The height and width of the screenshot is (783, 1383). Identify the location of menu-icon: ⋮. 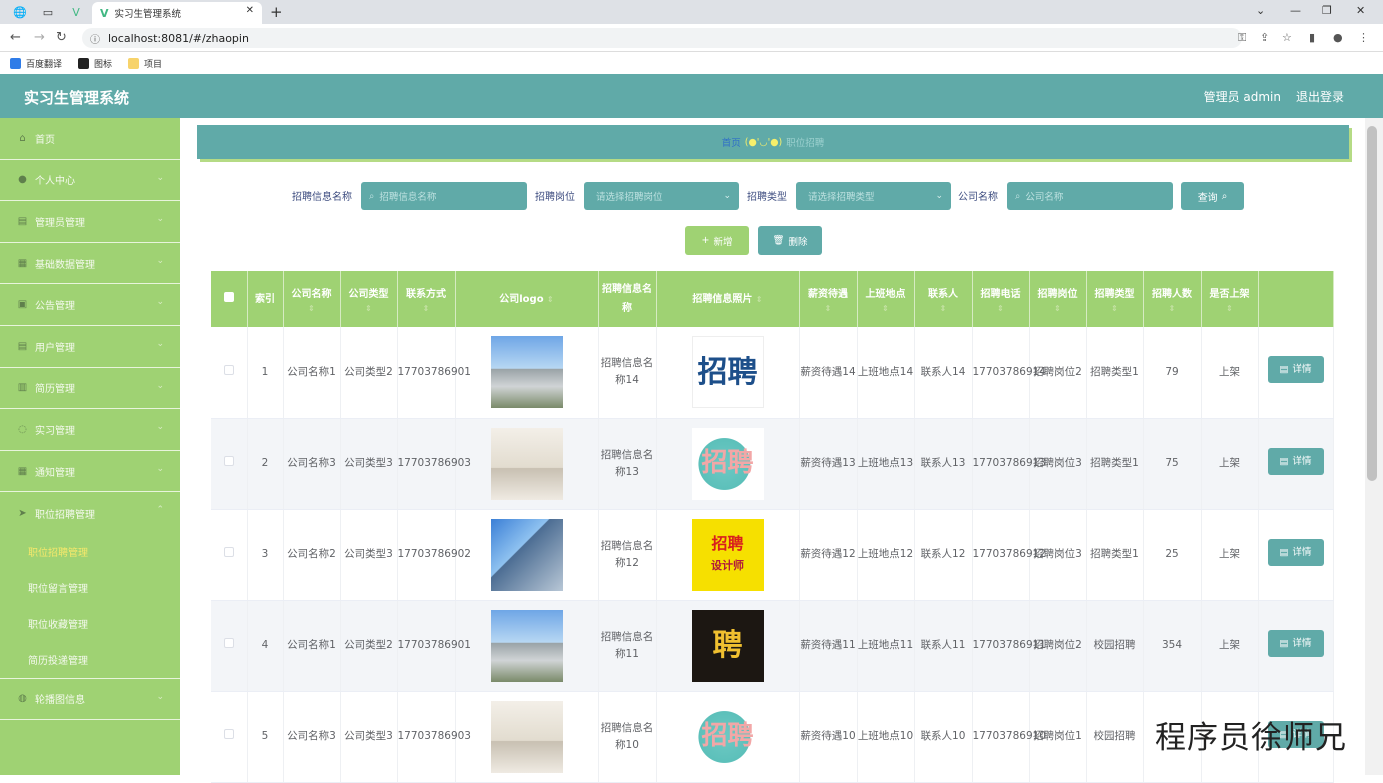
(1363, 37).